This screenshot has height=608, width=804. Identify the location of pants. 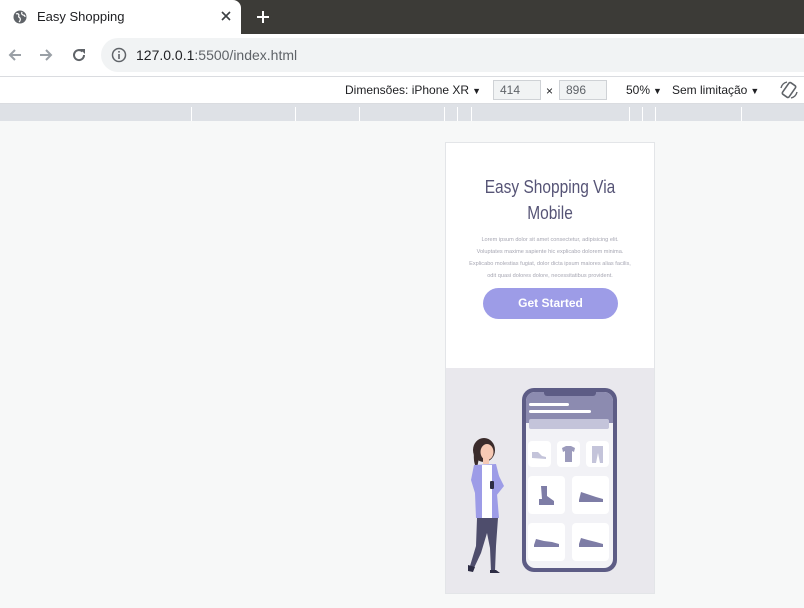
(484, 544).